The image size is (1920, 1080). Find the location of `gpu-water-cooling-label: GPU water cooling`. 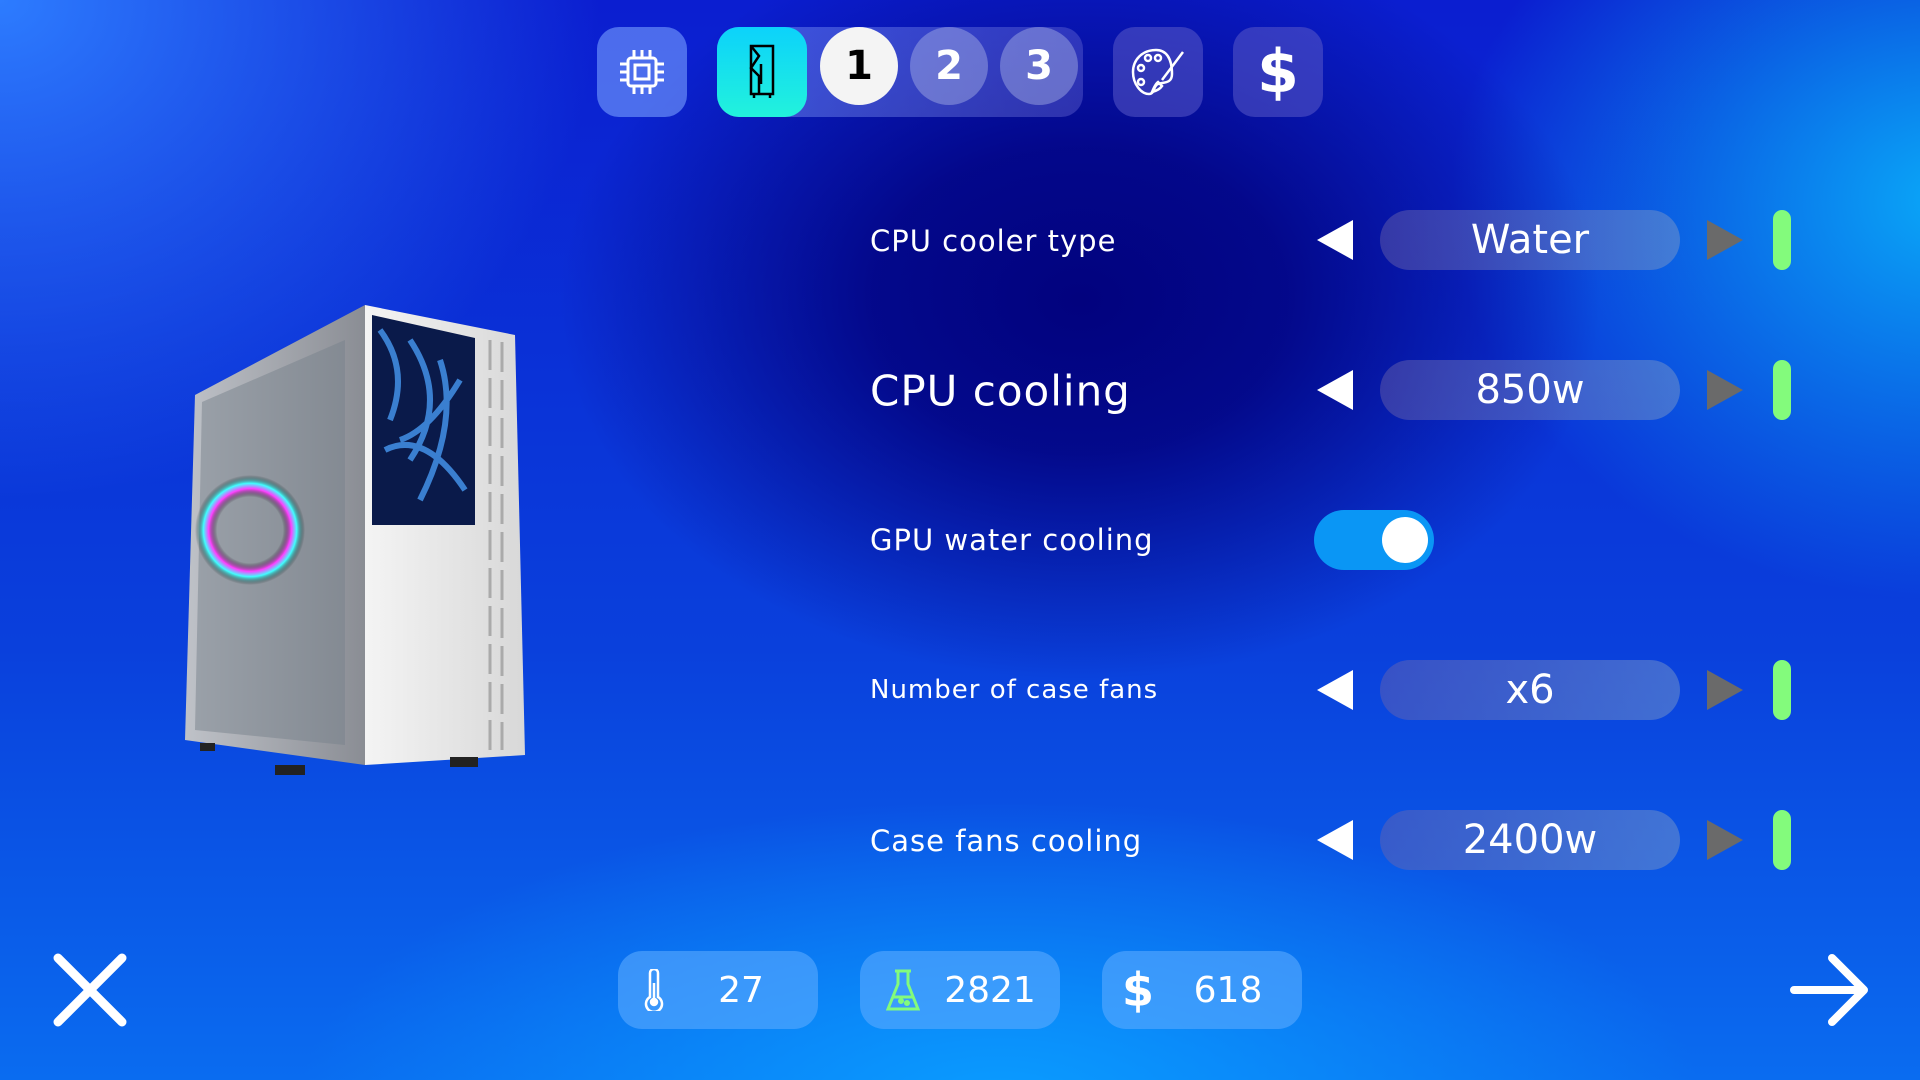

gpu-water-cooling-label: GPU water cooling is located at coordinates (1012, 540).